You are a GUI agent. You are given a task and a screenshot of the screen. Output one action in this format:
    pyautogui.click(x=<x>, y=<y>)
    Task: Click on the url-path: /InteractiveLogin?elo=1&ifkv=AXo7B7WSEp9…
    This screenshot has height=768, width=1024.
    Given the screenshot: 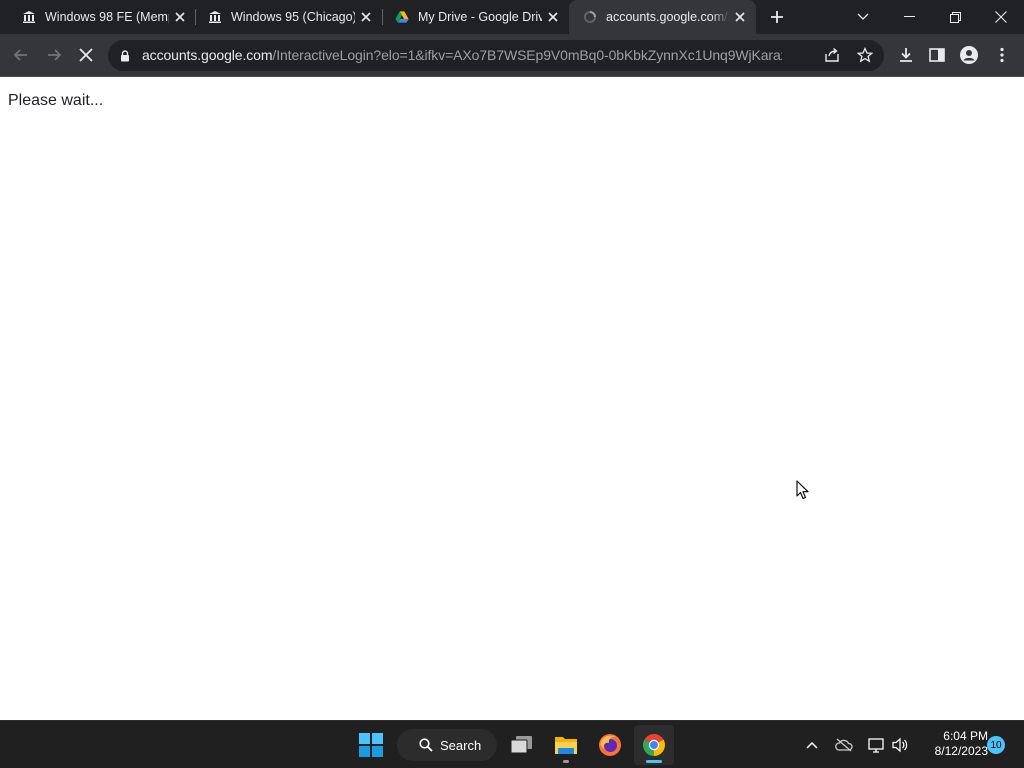 What is the action you would take?
    pyautogui.click(x=527, y=55)
    